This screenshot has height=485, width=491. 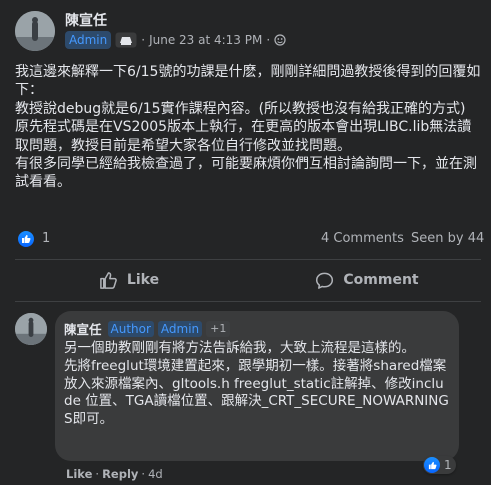 What do you see at coordinates (126, 40) in the screenshot?
I see `group-icon` at bounding box center [126, 40].